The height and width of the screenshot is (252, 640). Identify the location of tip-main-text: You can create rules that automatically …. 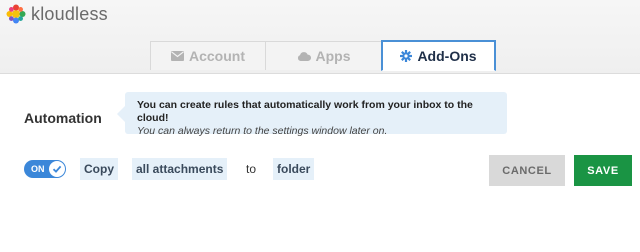
(305, 111).